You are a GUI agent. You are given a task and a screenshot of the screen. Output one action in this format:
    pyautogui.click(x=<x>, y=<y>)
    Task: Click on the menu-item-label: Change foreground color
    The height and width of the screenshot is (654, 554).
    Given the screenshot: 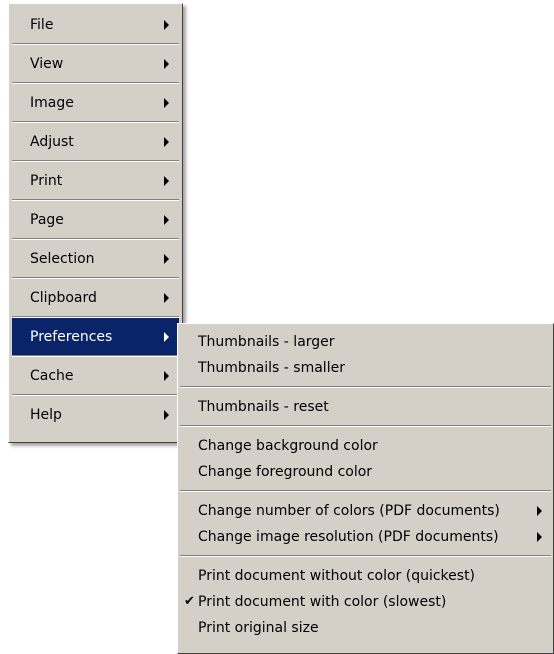 What is the action you would take?
    pyautogui.click(x=285, y=472)
    